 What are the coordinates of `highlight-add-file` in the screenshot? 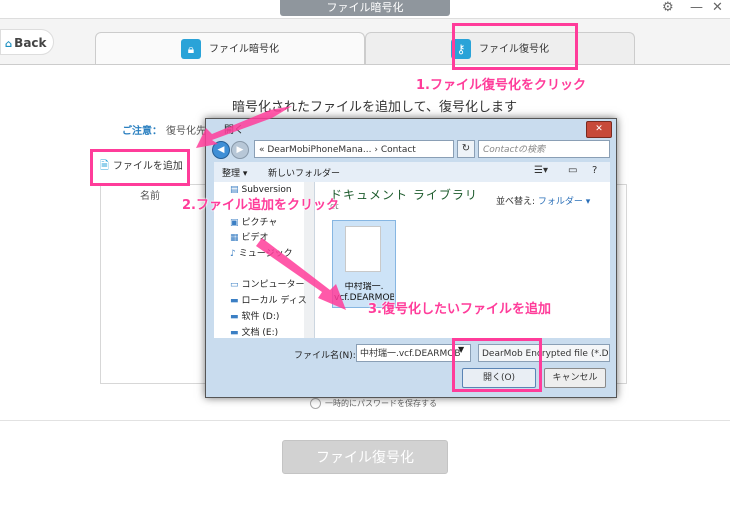 It's located at (140, 167).